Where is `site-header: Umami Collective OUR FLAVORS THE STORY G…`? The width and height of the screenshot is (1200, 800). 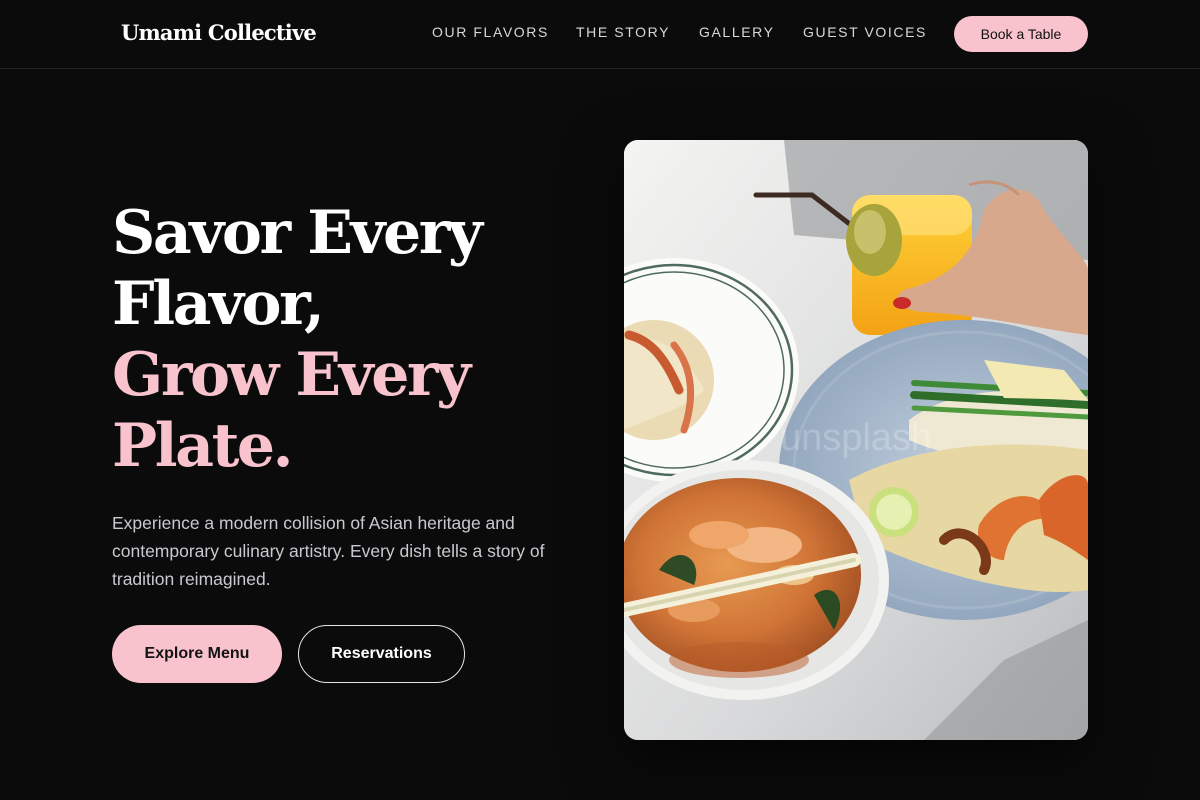
site-header: Umami Collective OUR FLAVORS THE STORY G… is located at coordinates (600, 34).